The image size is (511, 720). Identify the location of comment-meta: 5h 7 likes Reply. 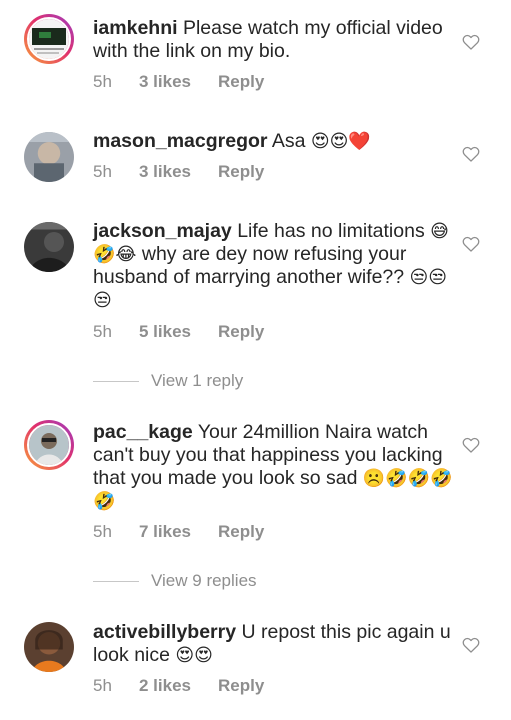
(178, 532).